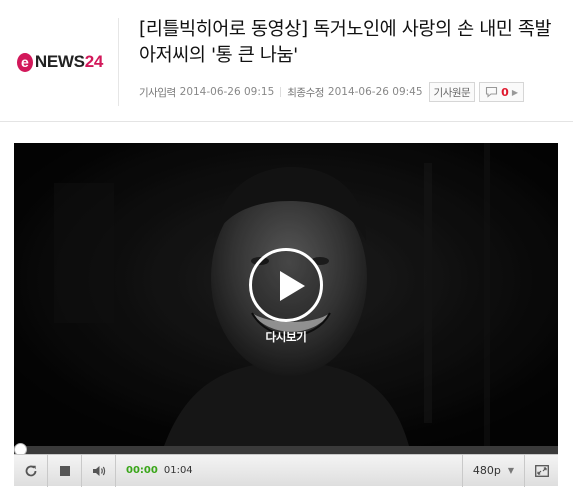  I want to click on quality-select: 480p ▼, so click(492, 470).